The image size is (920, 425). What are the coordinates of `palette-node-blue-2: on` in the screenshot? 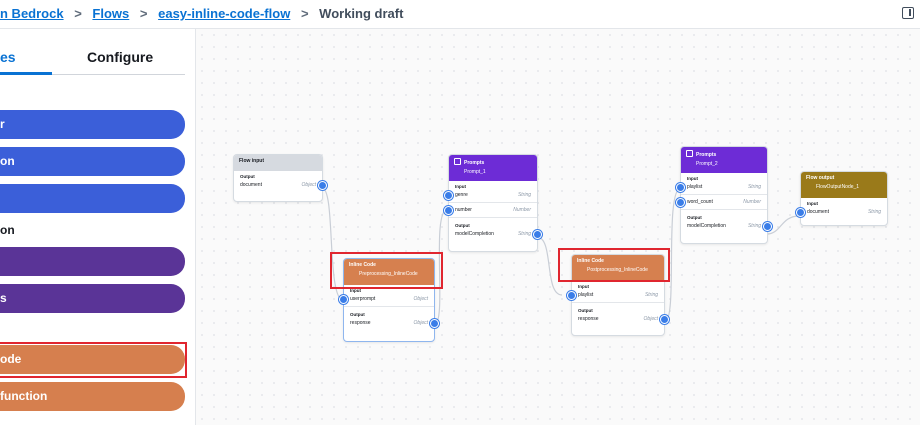 It's located at (92, 161).